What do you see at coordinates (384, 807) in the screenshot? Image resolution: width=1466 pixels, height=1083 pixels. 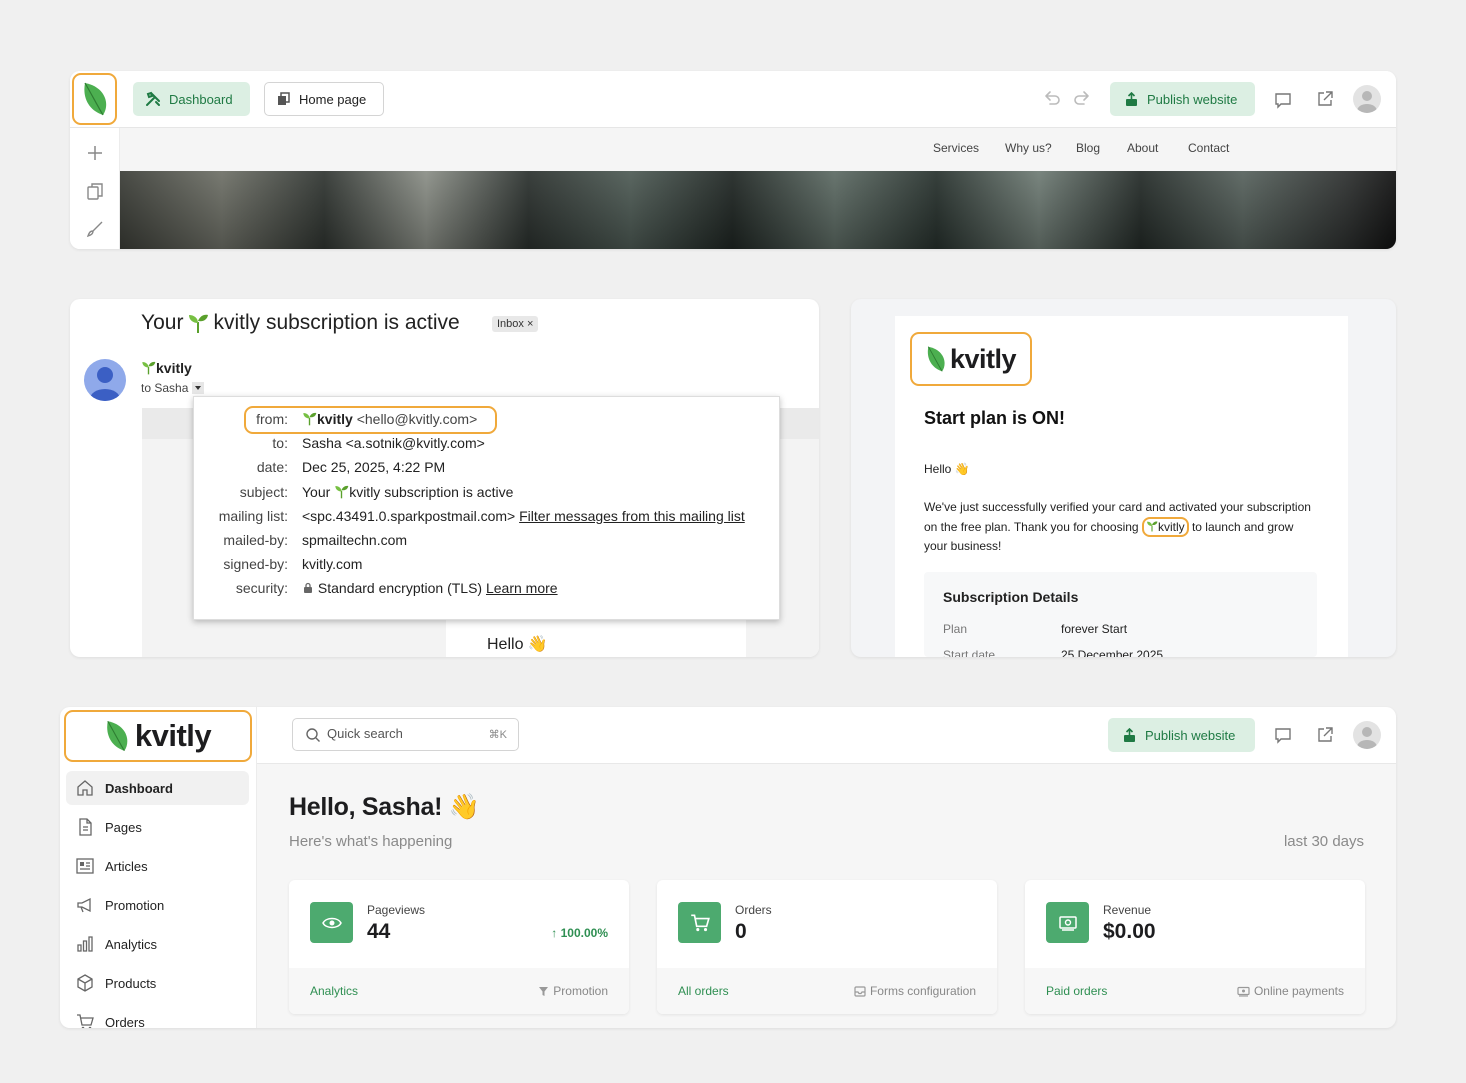 I see `greeting-title: Hello, Sasha! 👋` at bounding box center [384, 807].